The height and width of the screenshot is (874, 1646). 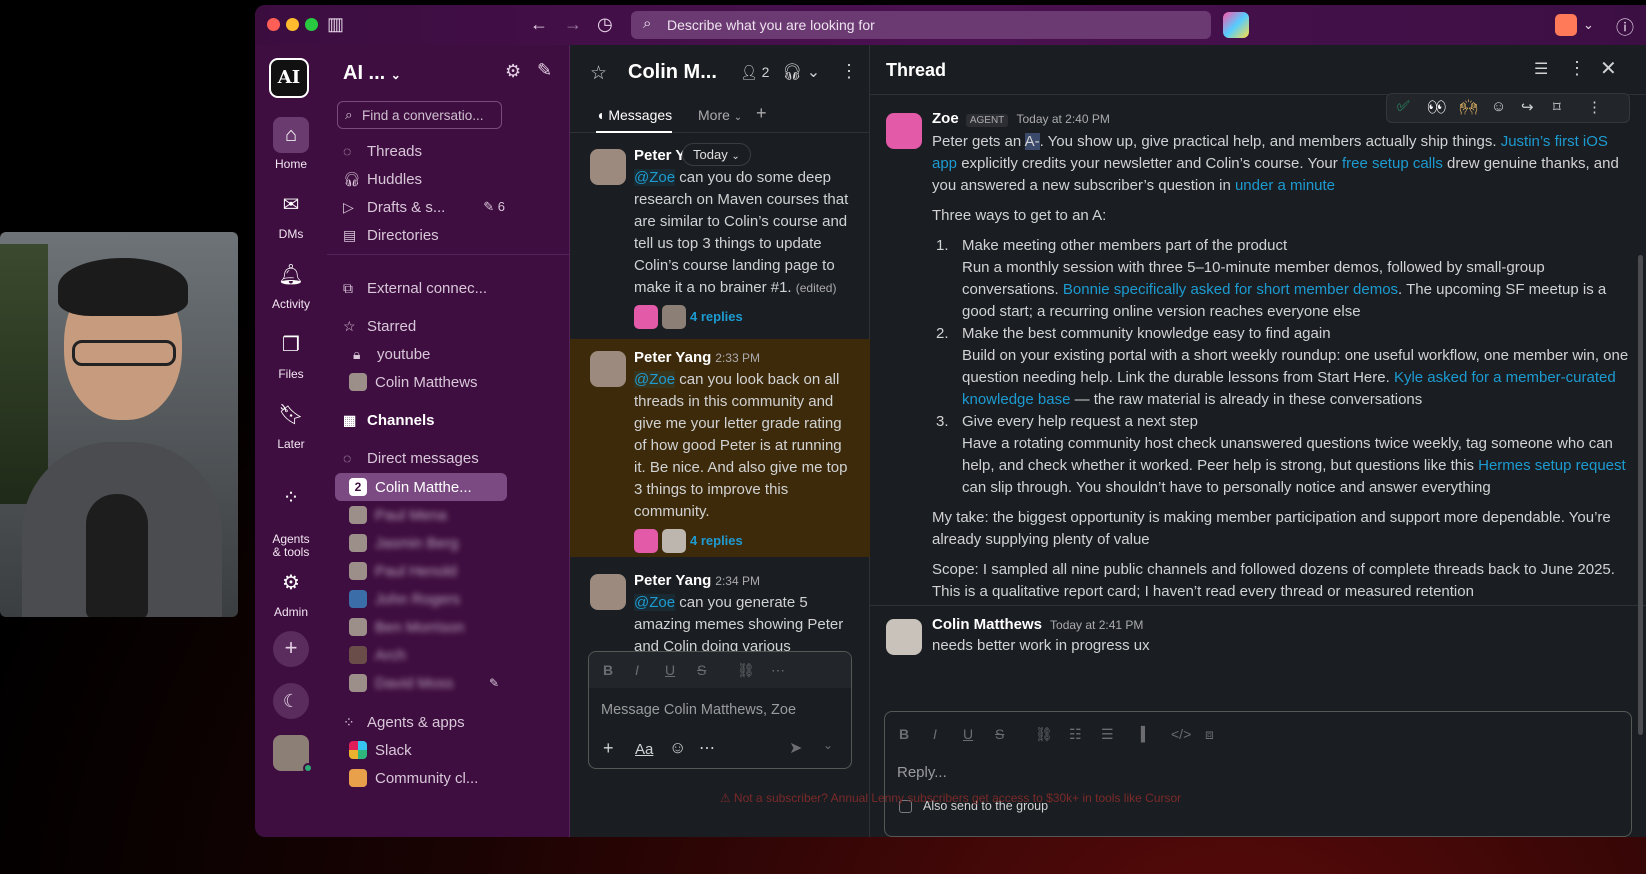 What do you see at coordinates (391, 354) in the screenshot?
I see `sidebar-item-youtube: 🔒︎ youtube` at bounding box center [391, 354].